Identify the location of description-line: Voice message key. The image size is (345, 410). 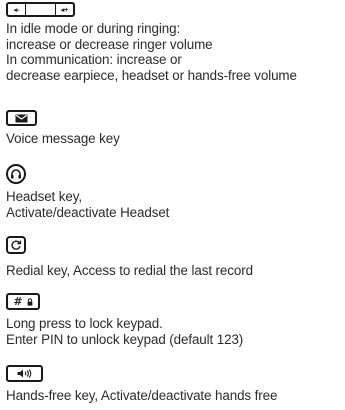
(63, 138).